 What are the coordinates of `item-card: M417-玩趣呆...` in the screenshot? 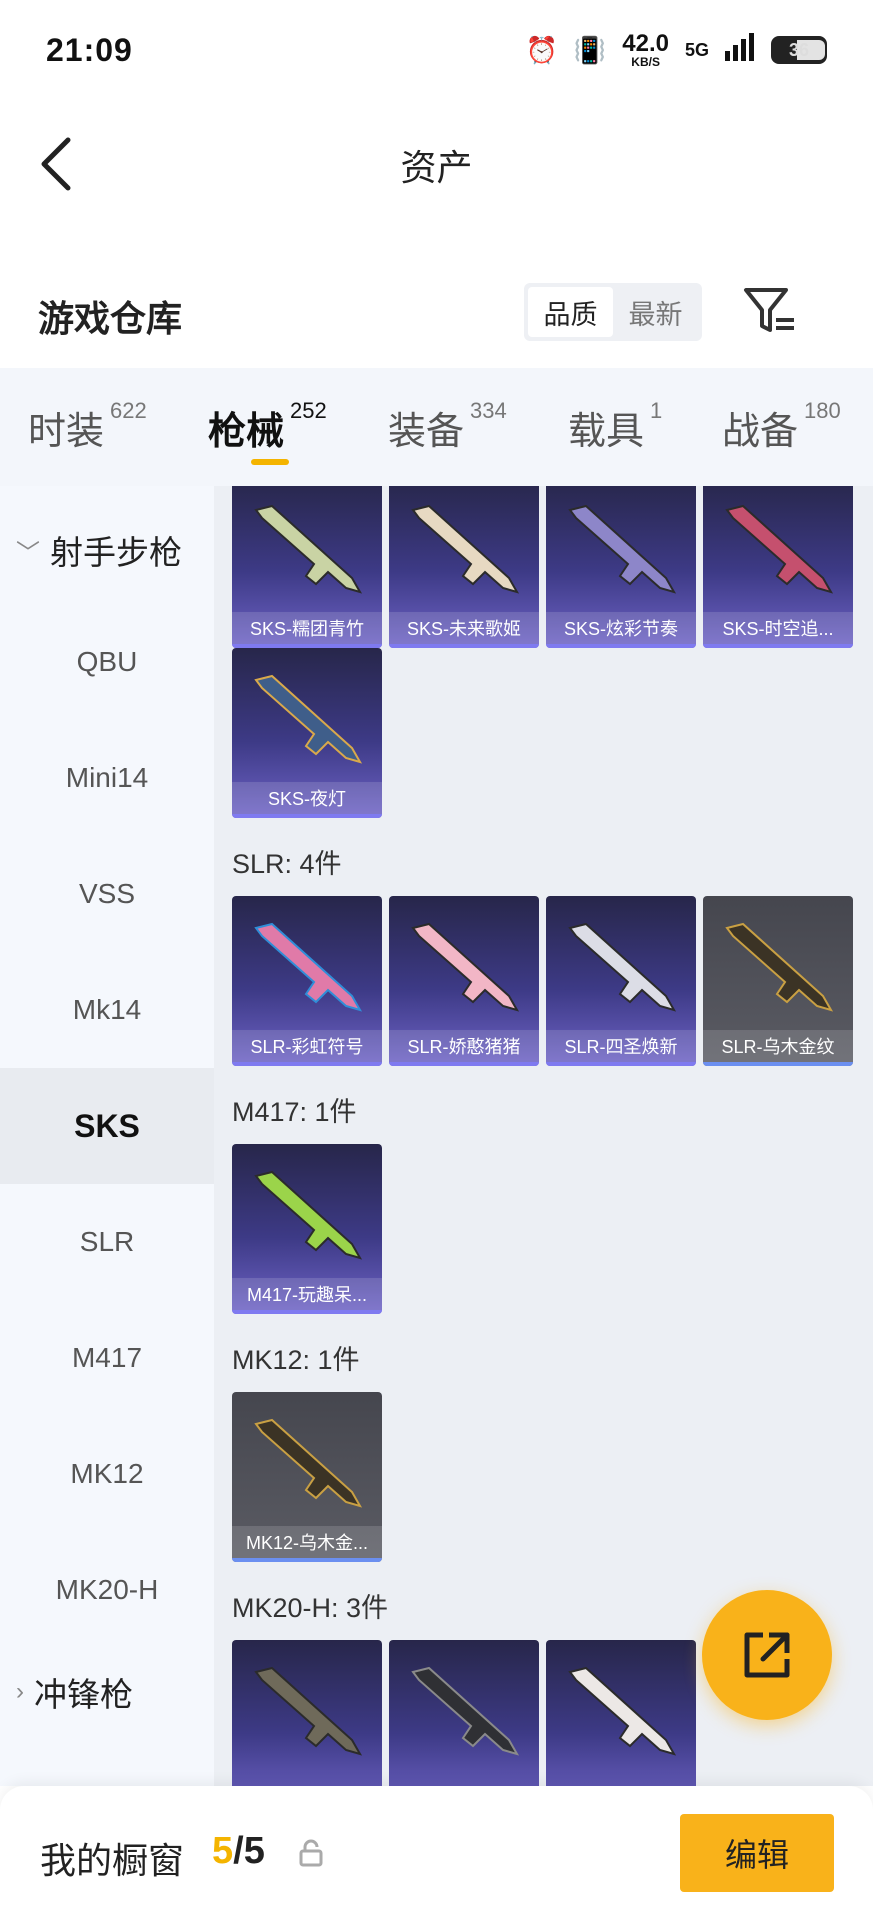 It's located at (307, 1229).